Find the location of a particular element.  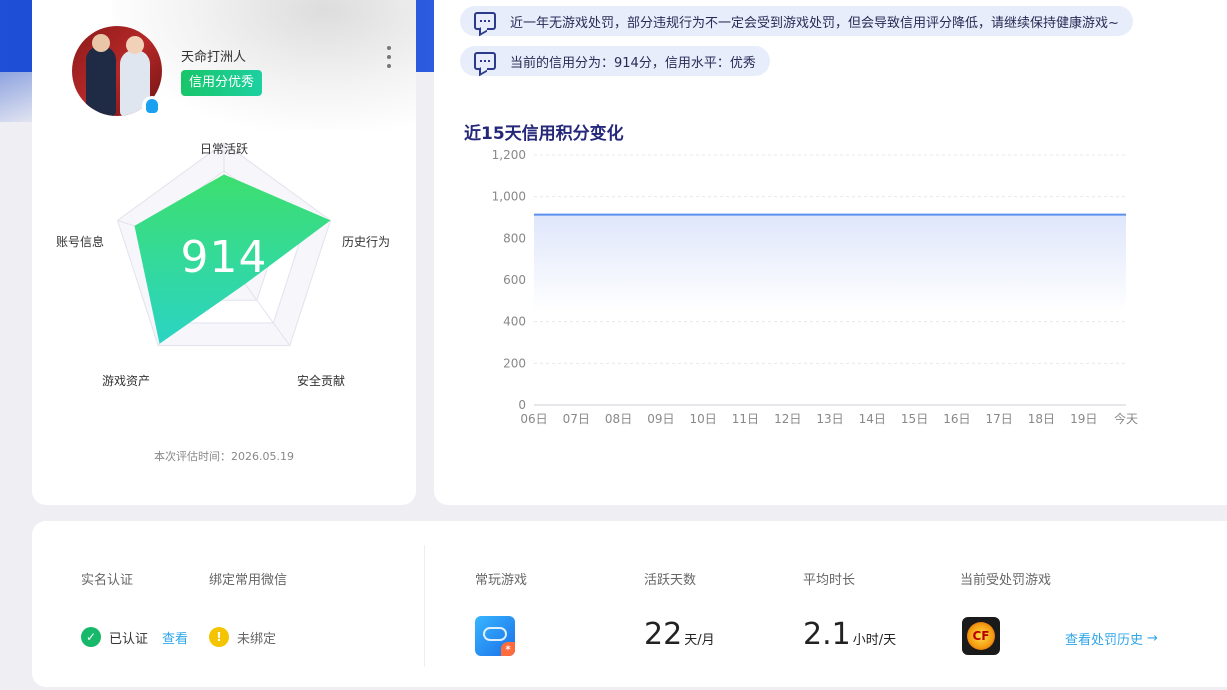

radar-label-game-assets: 游戏资产 is located at coordinates (126, 381).